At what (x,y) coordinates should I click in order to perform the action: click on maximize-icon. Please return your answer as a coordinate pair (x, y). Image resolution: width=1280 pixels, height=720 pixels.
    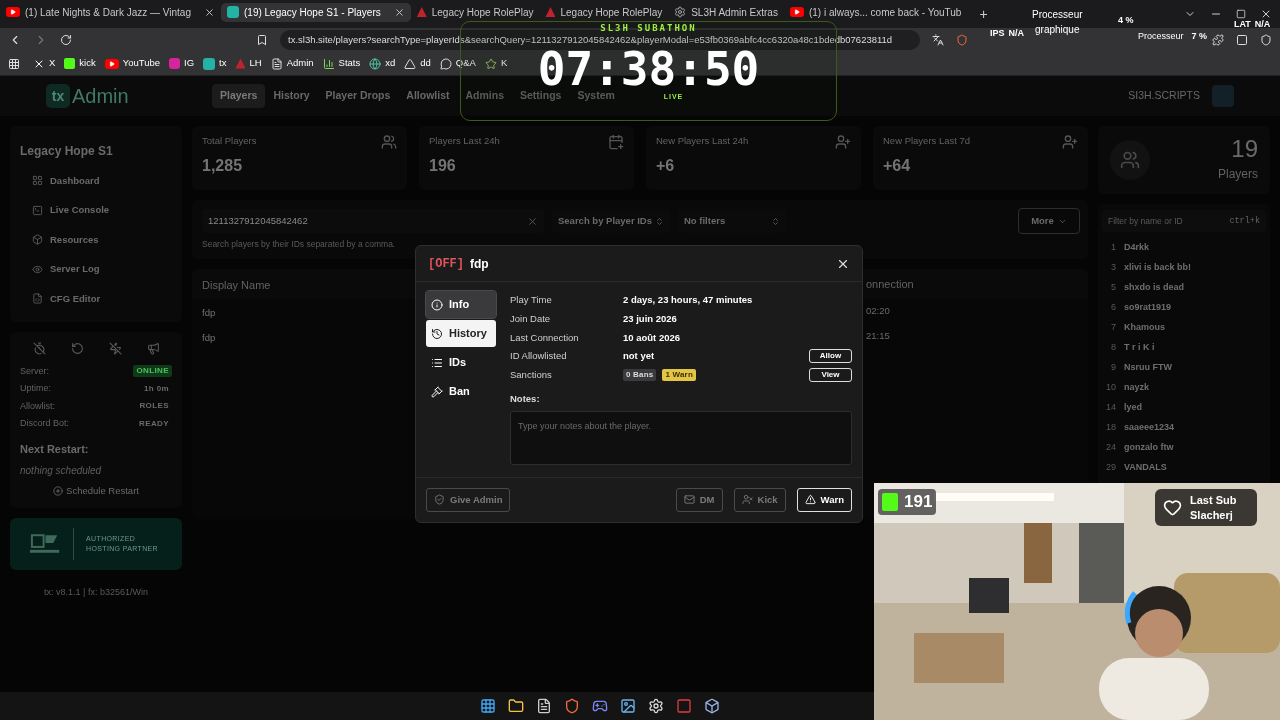
    Looking at the image, I should click on (1241, 14).